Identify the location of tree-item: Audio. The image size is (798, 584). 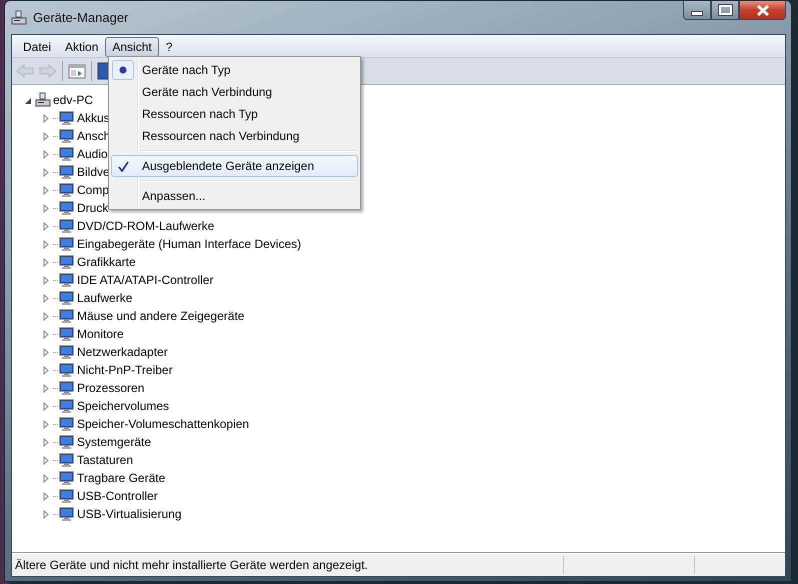
(92, 154).